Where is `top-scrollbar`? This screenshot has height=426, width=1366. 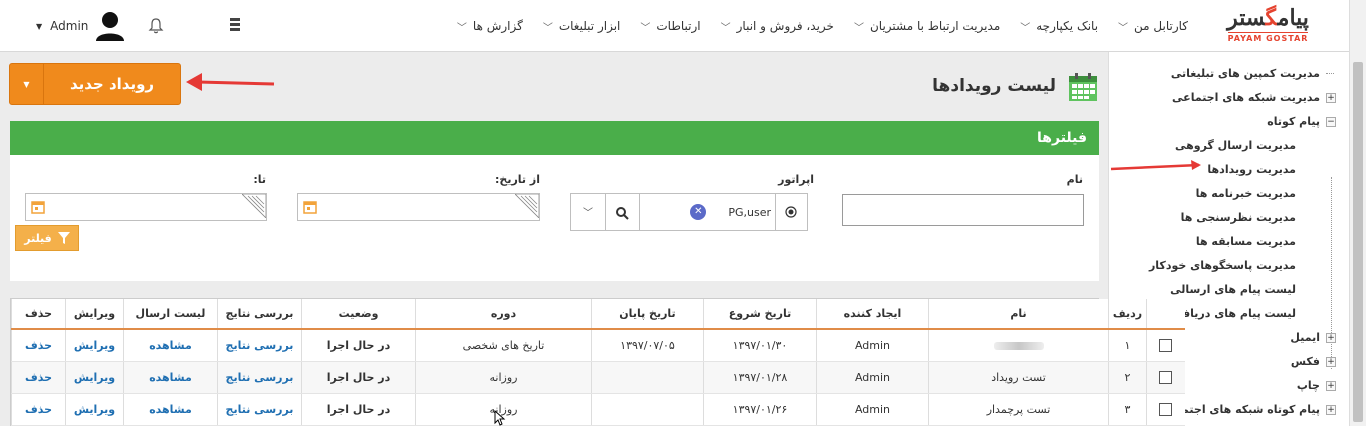
top-scrollbar is located at coordinates (1357, 26).